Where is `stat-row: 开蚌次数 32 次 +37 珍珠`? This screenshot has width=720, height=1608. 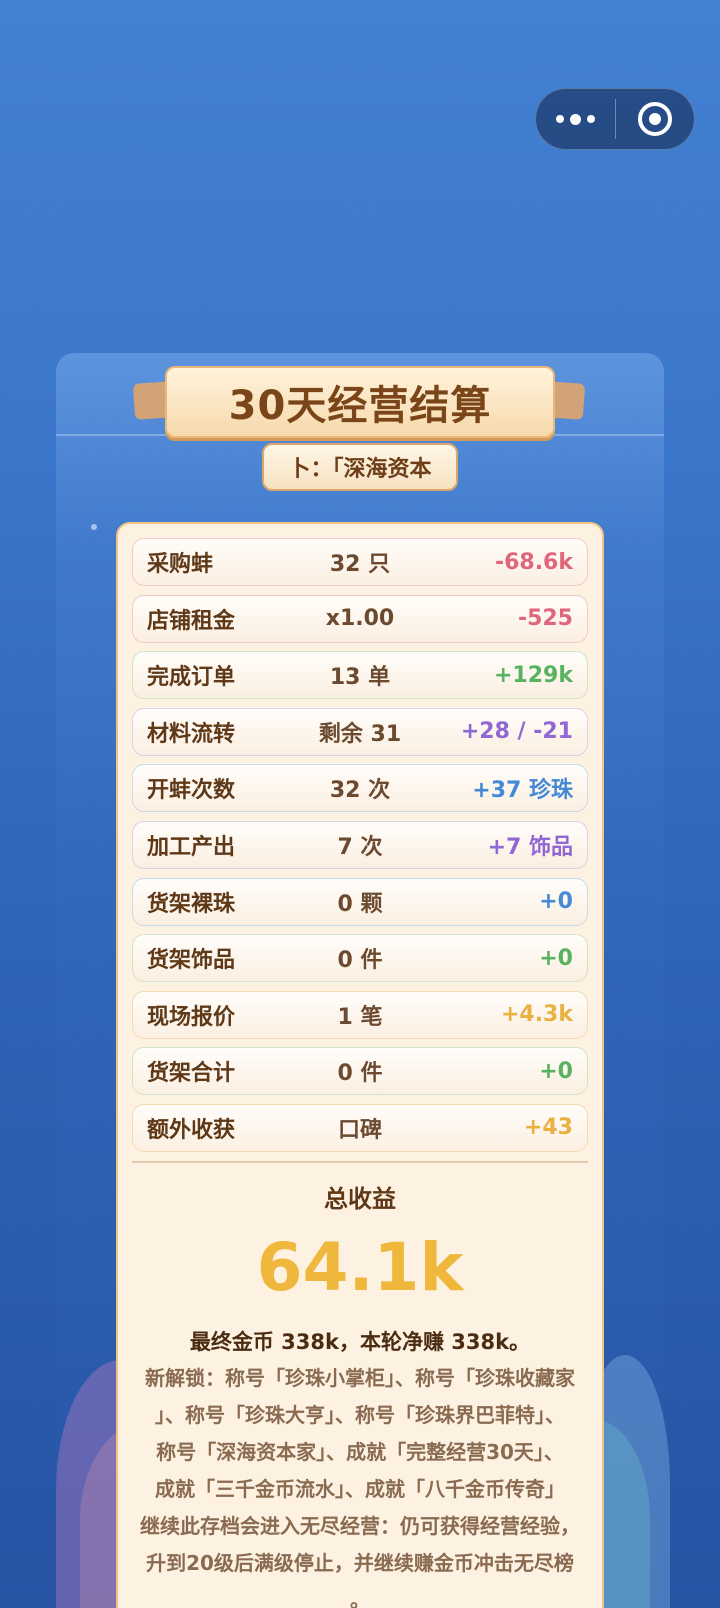
stat-row: 开蚌次数 32 次 +37 珍珠 is located at coordinates (360, 788).